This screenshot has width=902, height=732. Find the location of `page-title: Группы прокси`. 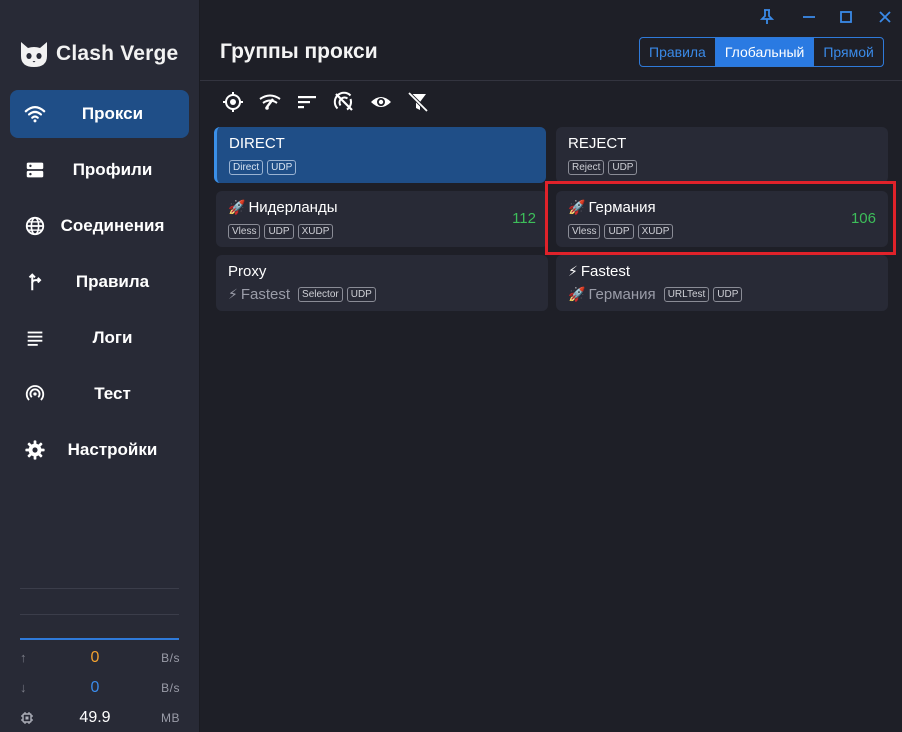

page-title: Группы прокси is located at coordinates (299, 51).